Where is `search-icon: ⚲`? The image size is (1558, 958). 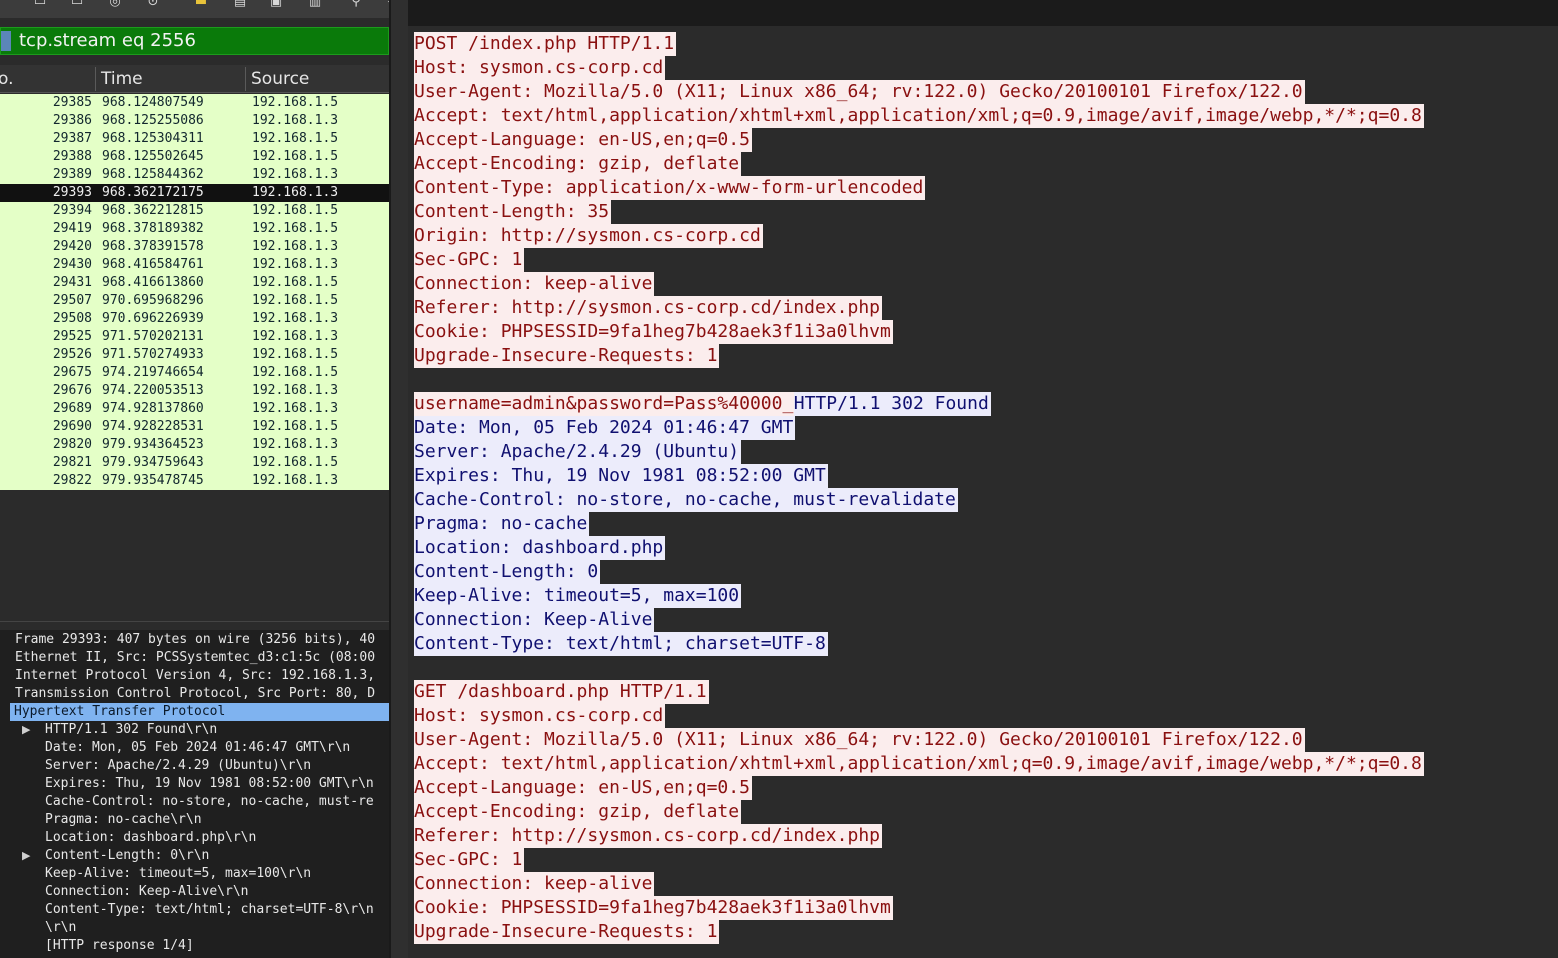 search-icon: ⚲ is located at coordinates (356, 4).